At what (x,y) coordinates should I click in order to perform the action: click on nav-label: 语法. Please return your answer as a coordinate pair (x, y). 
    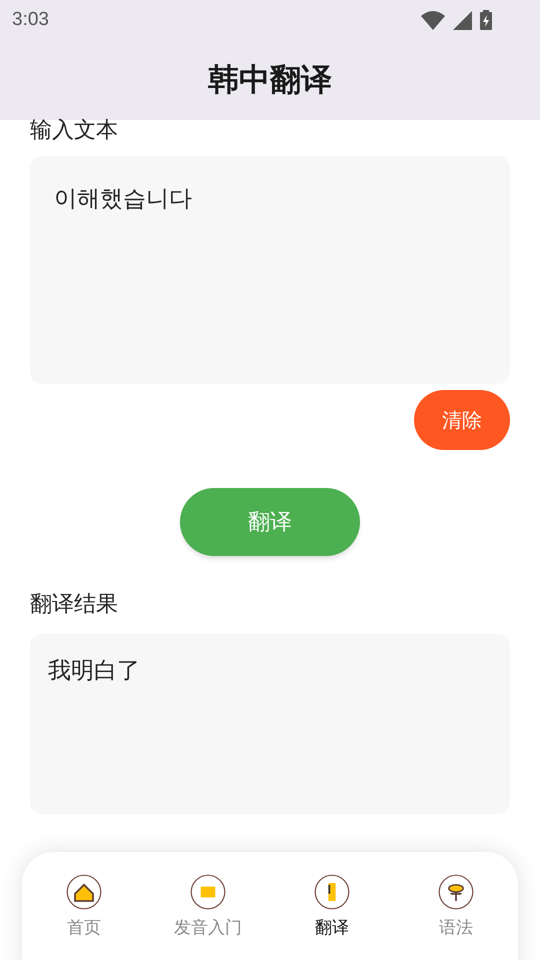
    Looking at the image, I should click on (456, 928).